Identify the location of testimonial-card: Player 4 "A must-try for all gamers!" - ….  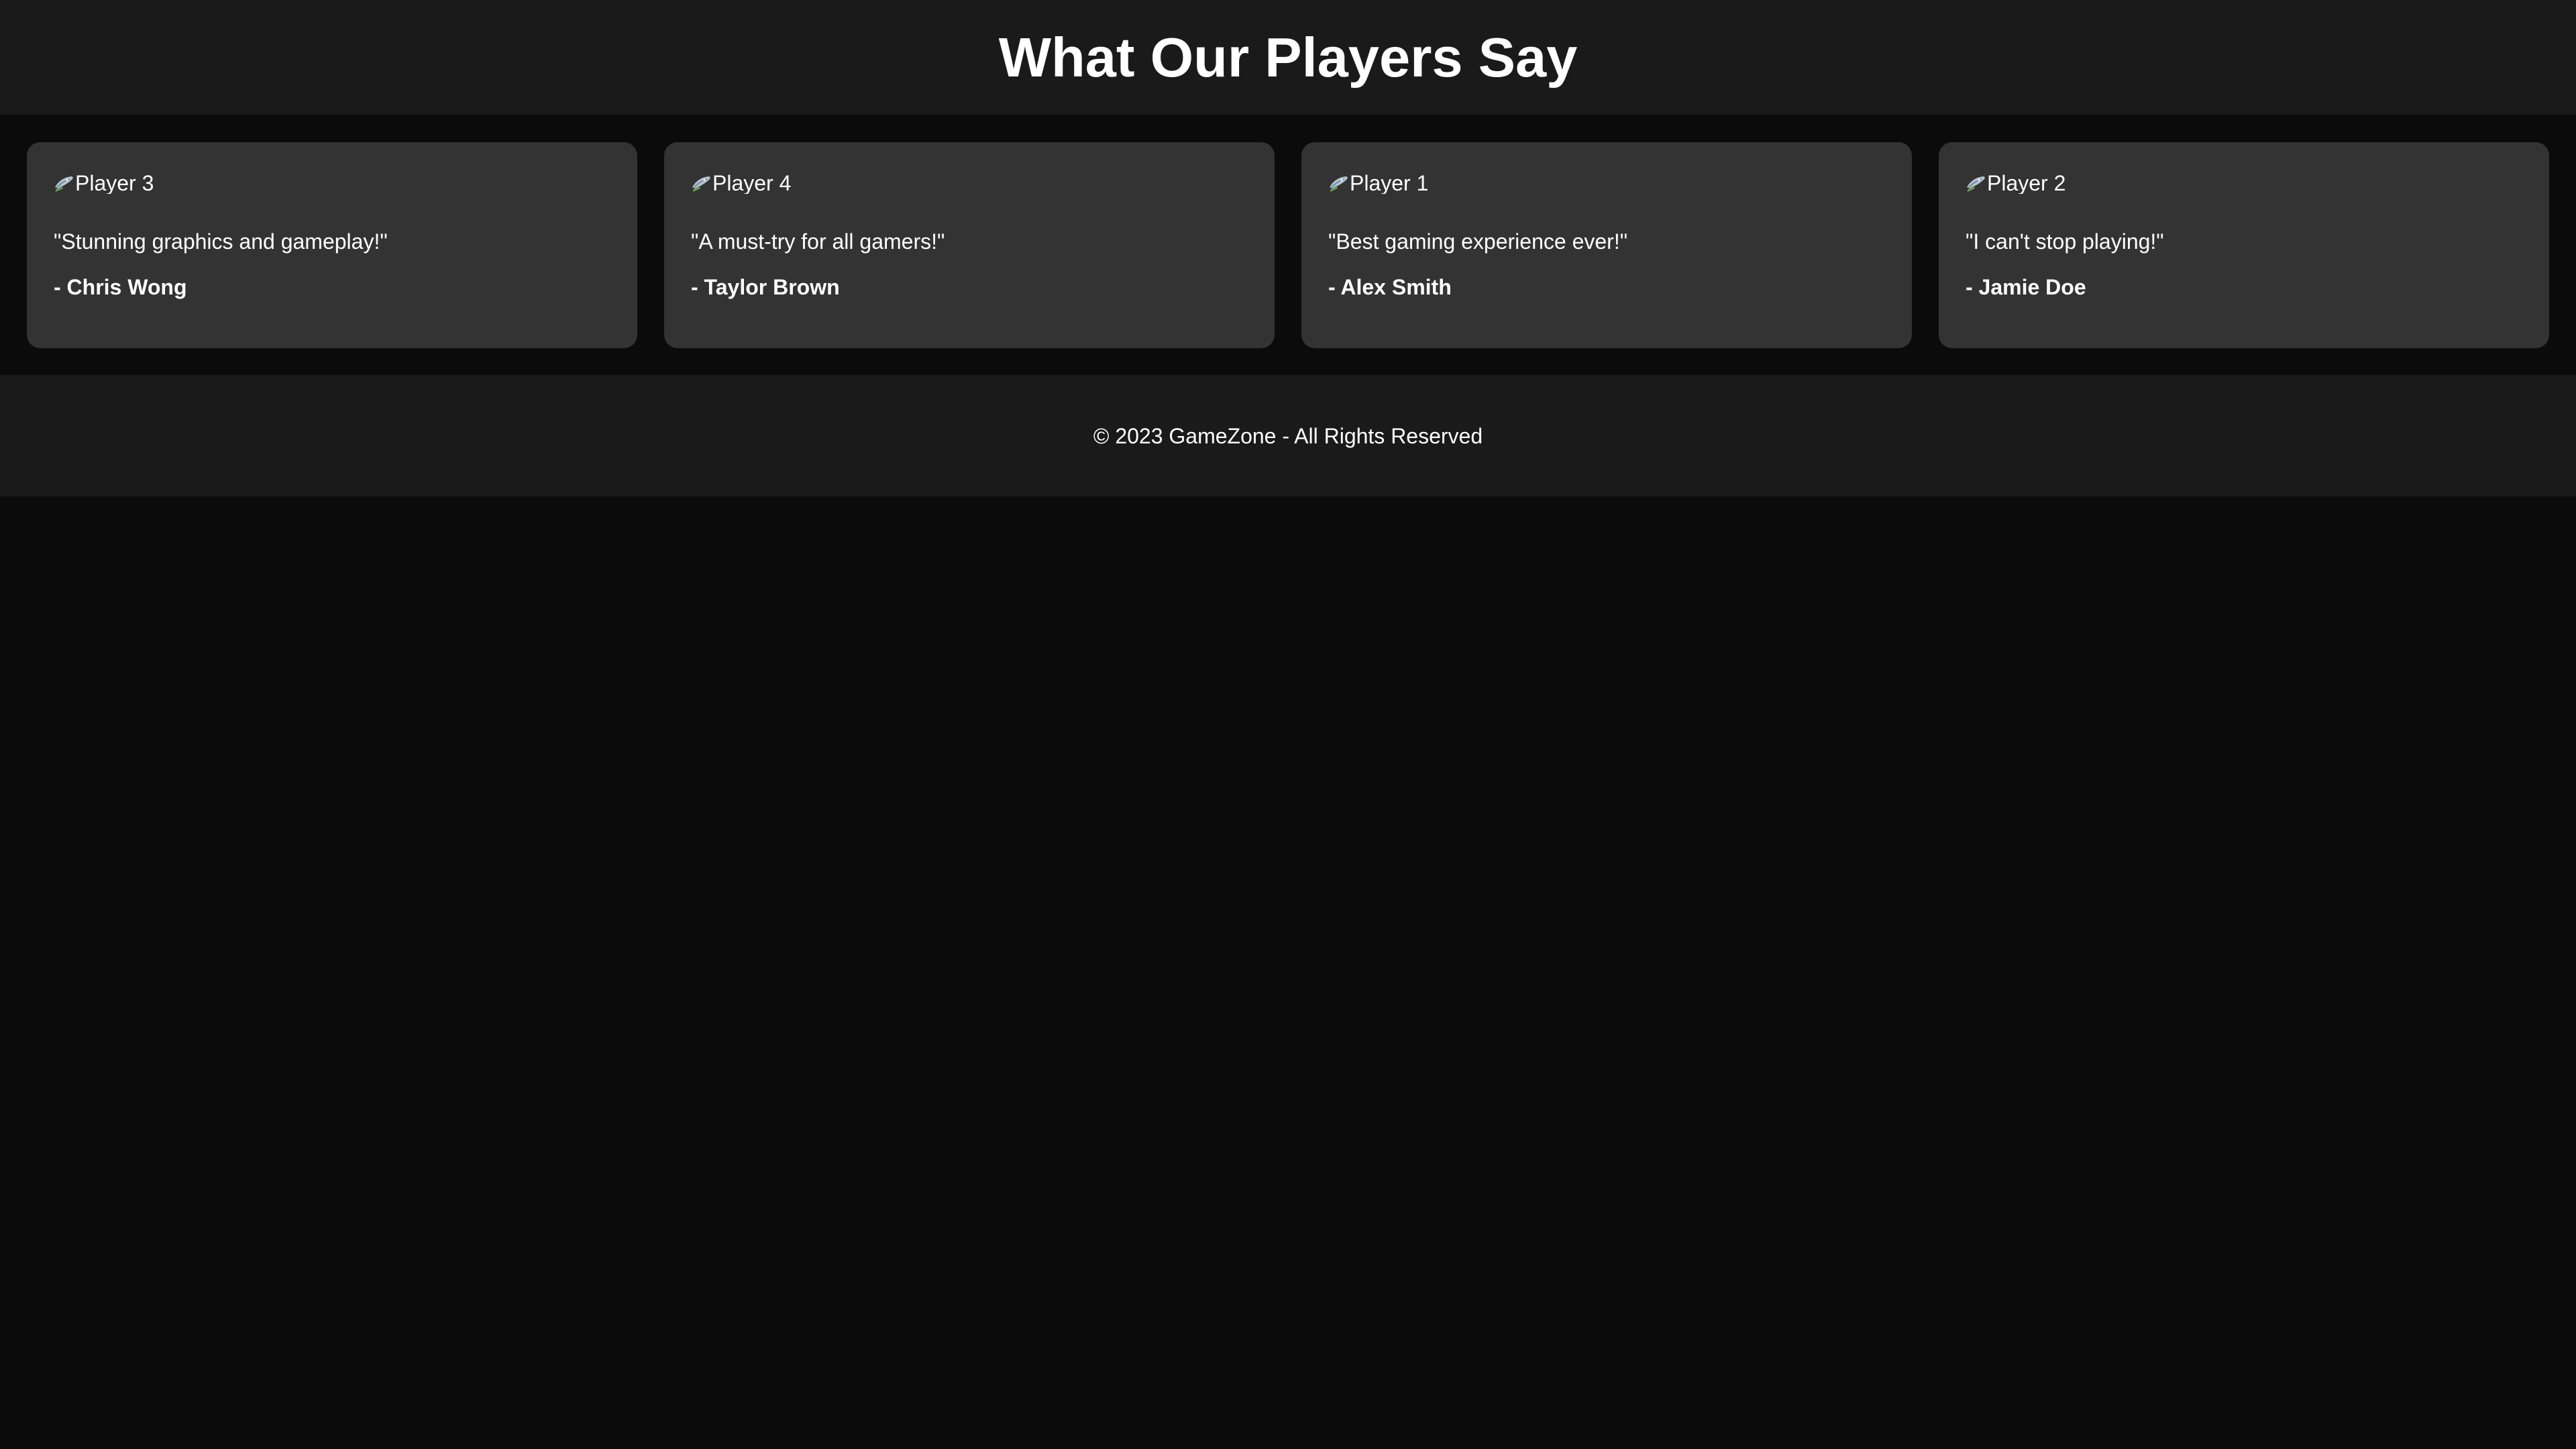
(969, 245).